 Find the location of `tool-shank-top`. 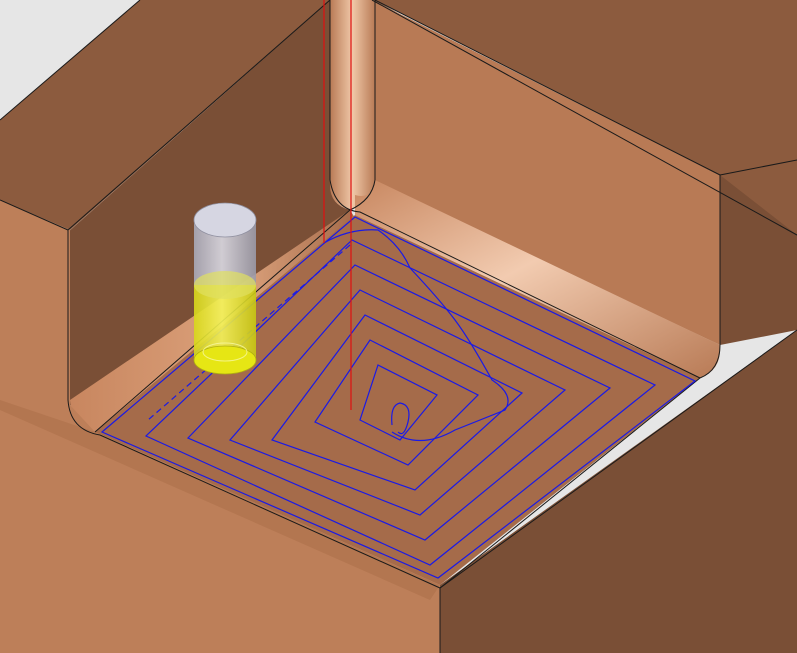

tool-shank-top is located at coordinates (225, 220).